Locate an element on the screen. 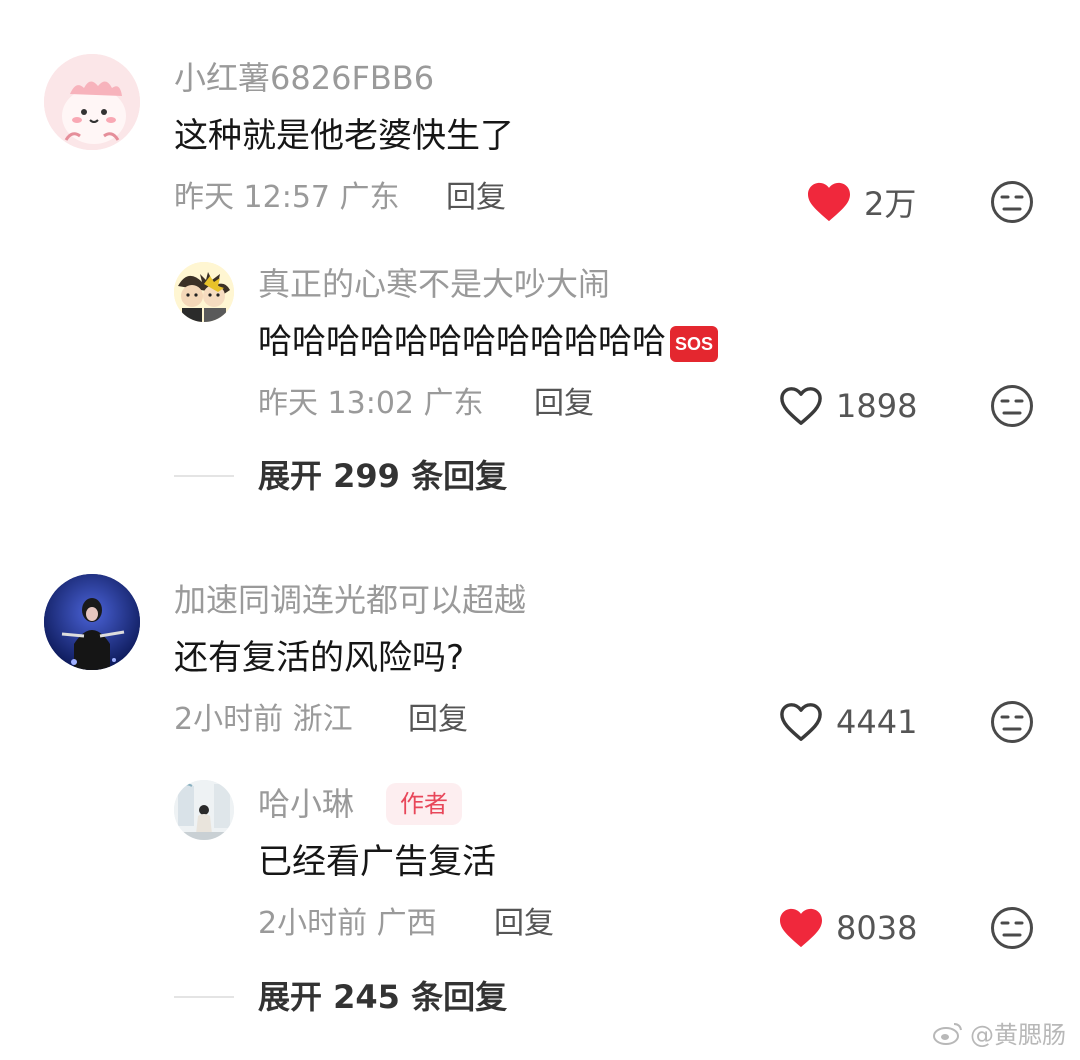 The image size is (1080, 1060). sos-emoji-icon: SOS is located at coordinates (694, 343).